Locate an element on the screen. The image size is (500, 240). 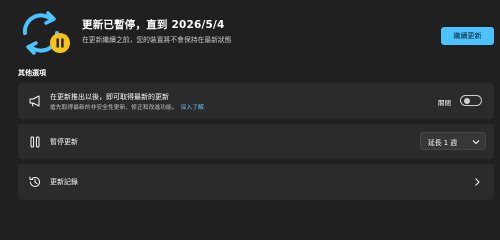
history-icon is located at coordinates (34, 181).